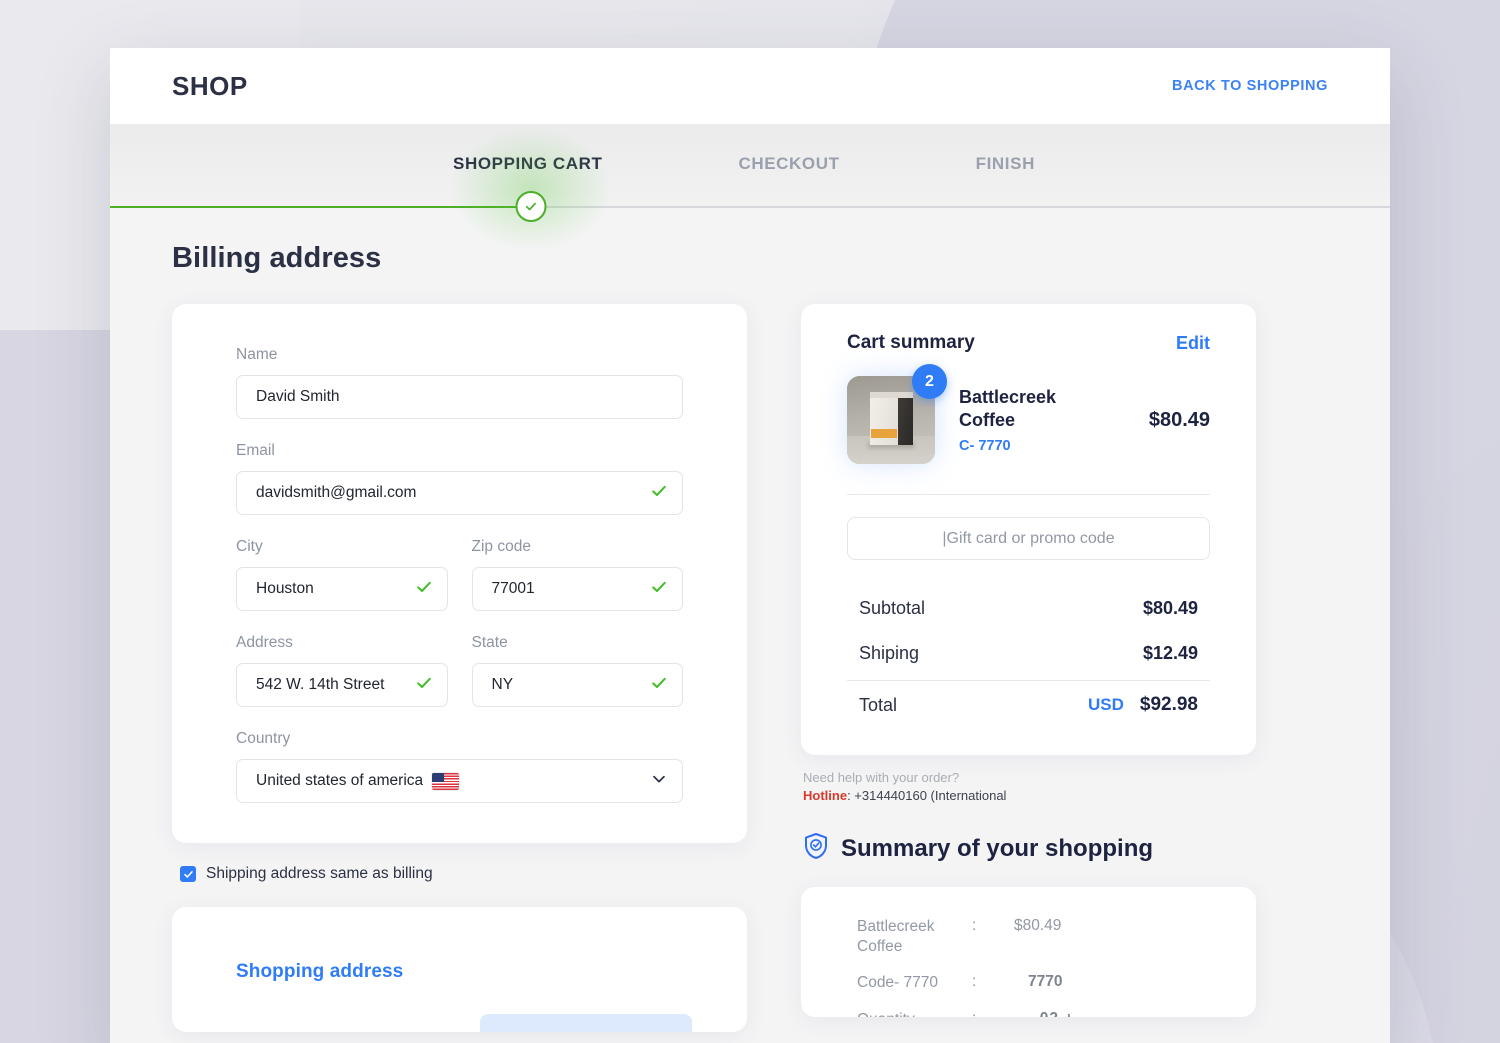 The width and height of the screenshot is (1500, 1043). What do you see at coordinates (489, 642) in the screenshot?
I see `state-label: State` at bounding box center [489, 642].